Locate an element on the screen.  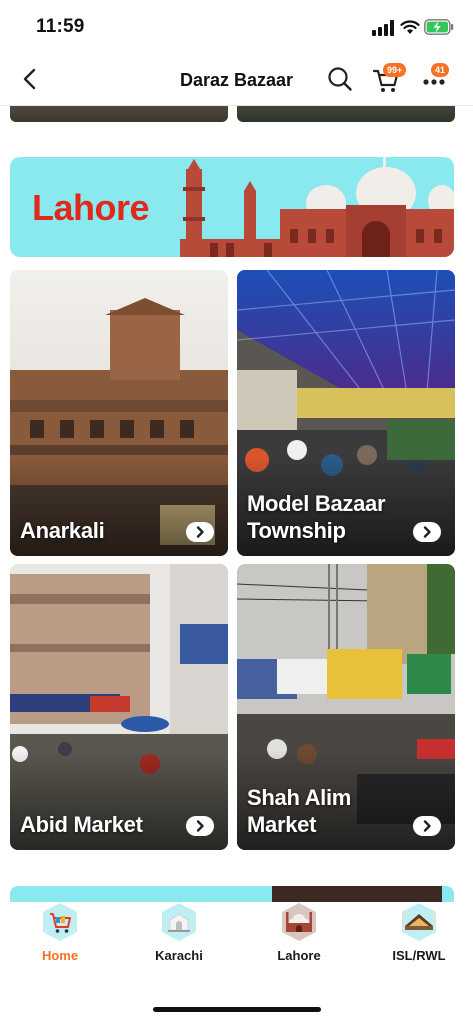
status-bar: 11:59 is located at coordinates (236, 26).